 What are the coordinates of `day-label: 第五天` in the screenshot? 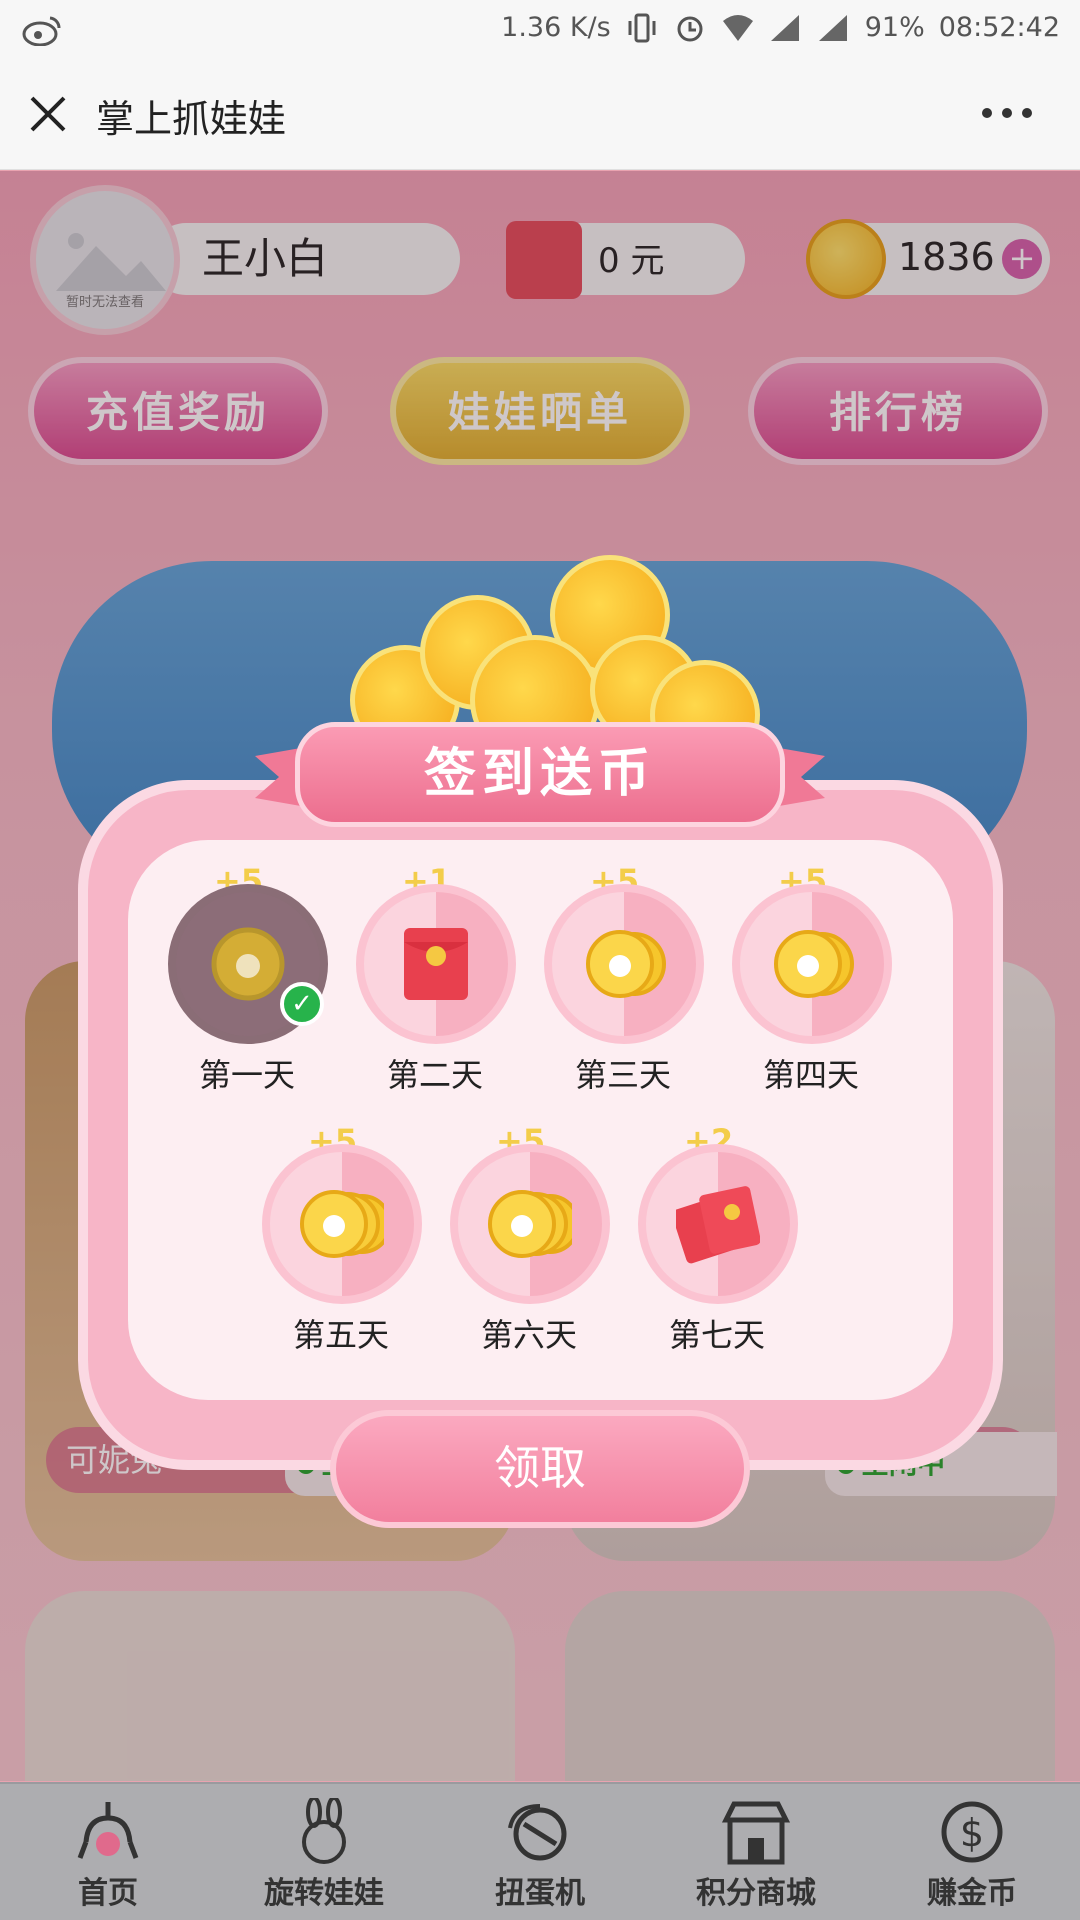 It's located at (340, 1335).